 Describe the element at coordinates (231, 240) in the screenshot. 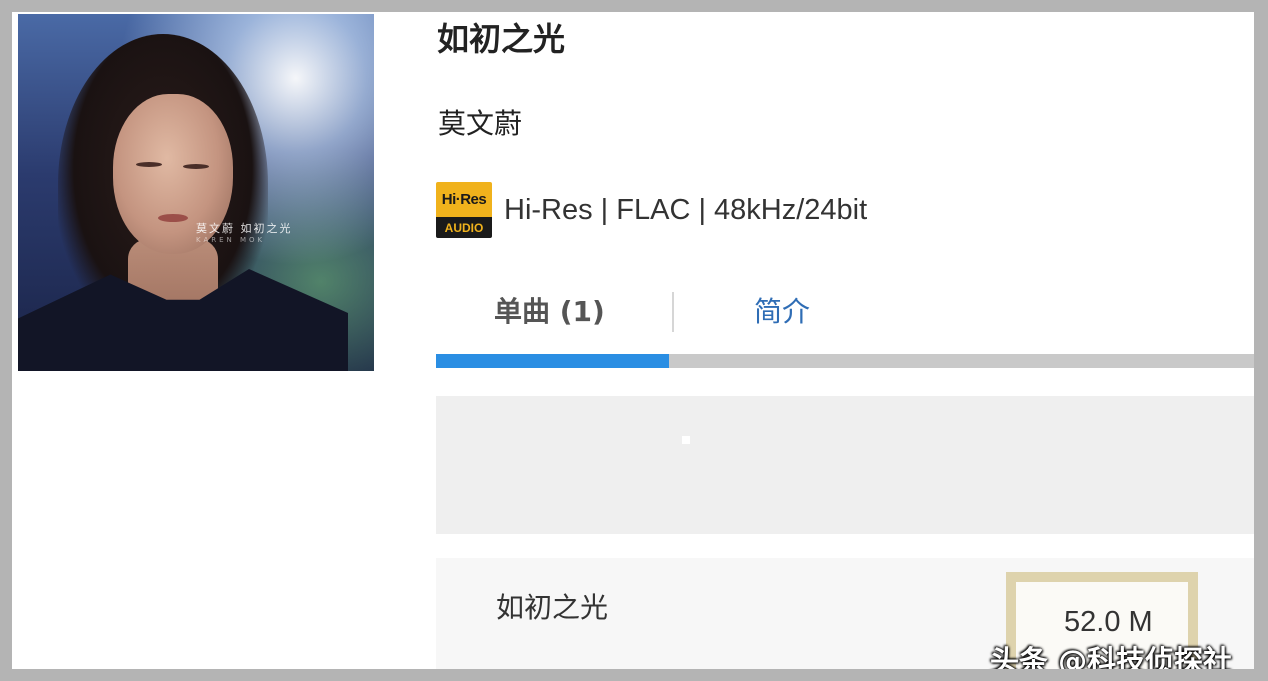

I see `cover-subtitle-text: KAREN MOK` at that location.